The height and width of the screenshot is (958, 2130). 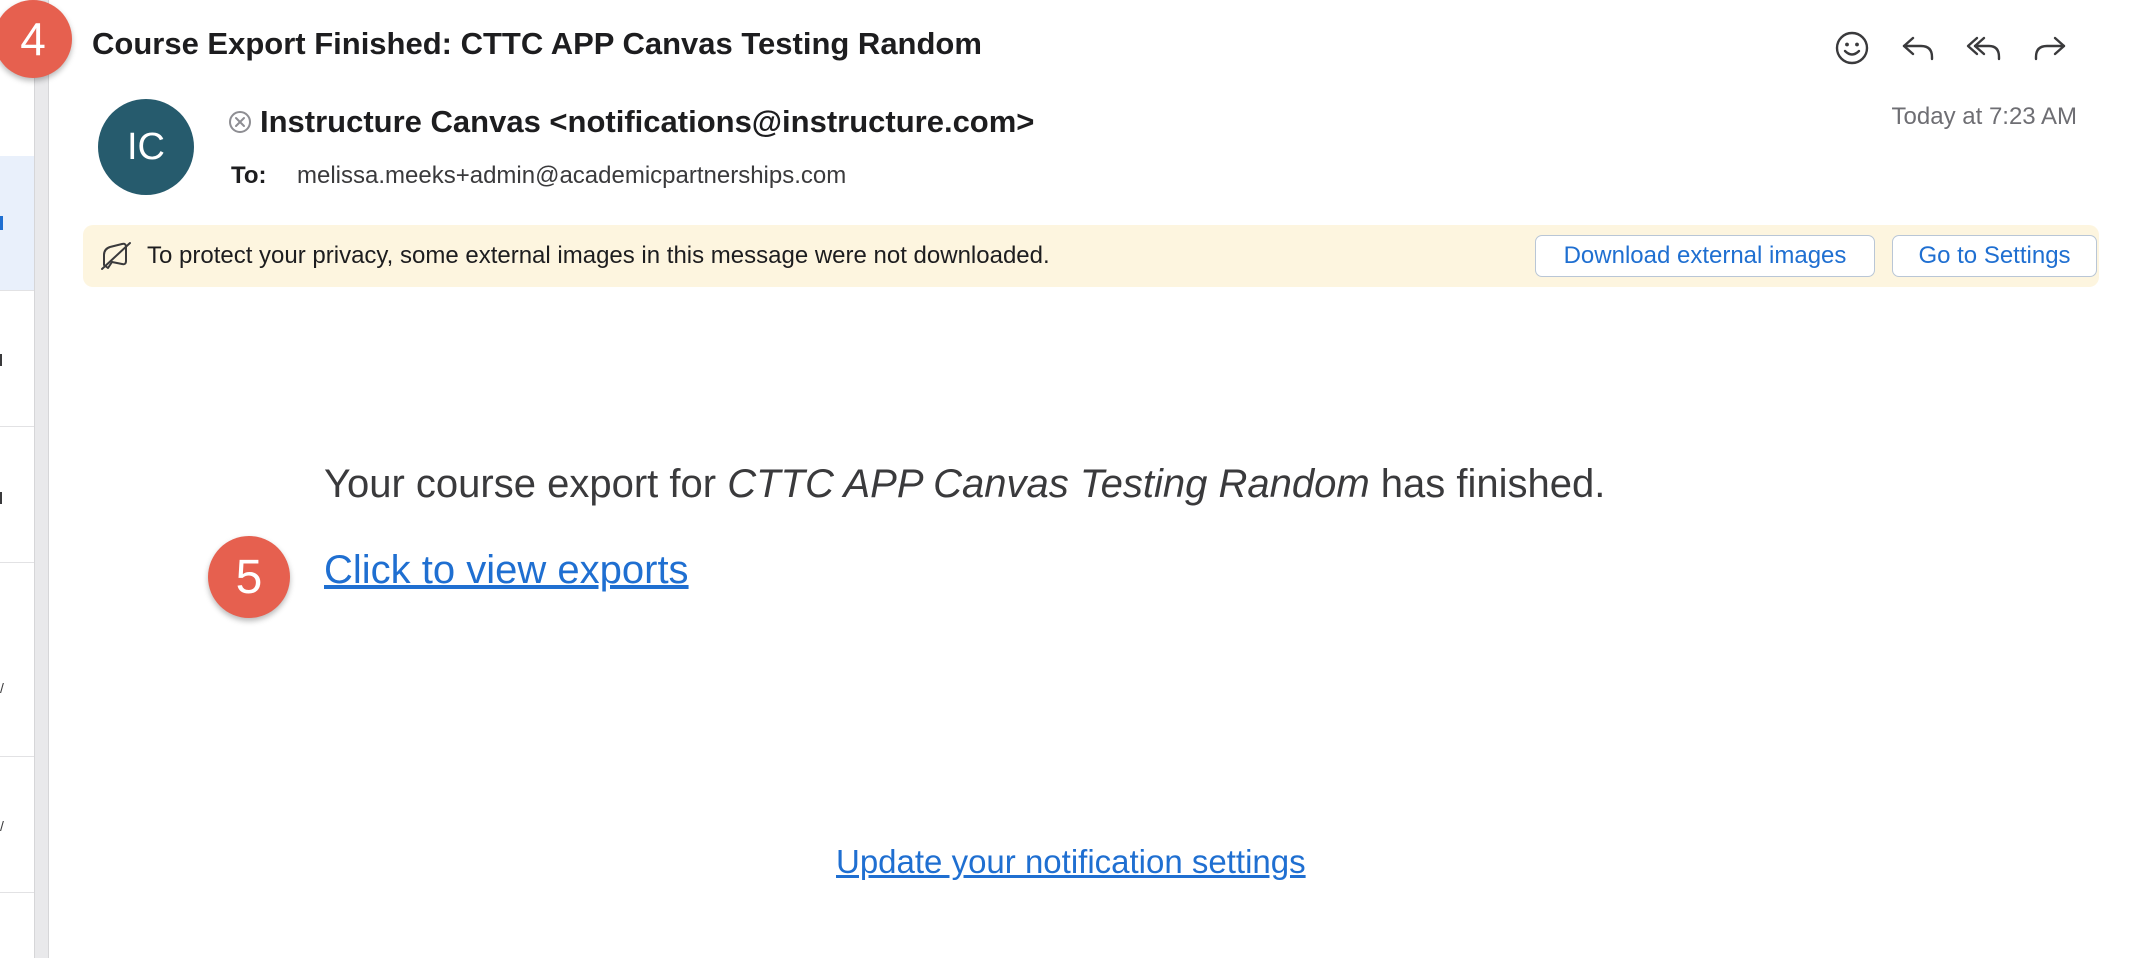 What do you see at coordinates (41, 479) in the screenshot?
I see `pane-divider` at bounding box center [41, 479].